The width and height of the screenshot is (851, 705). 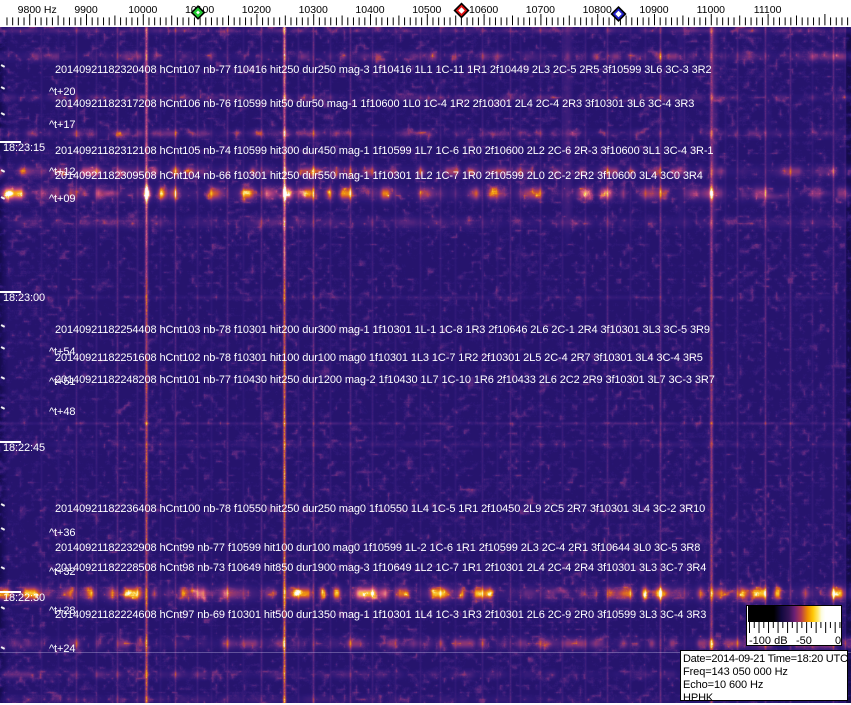 What do you see at coordinates (711, 10) in the screenshot?
I see `svg-text: 11000` at bounding box center [711, 10].